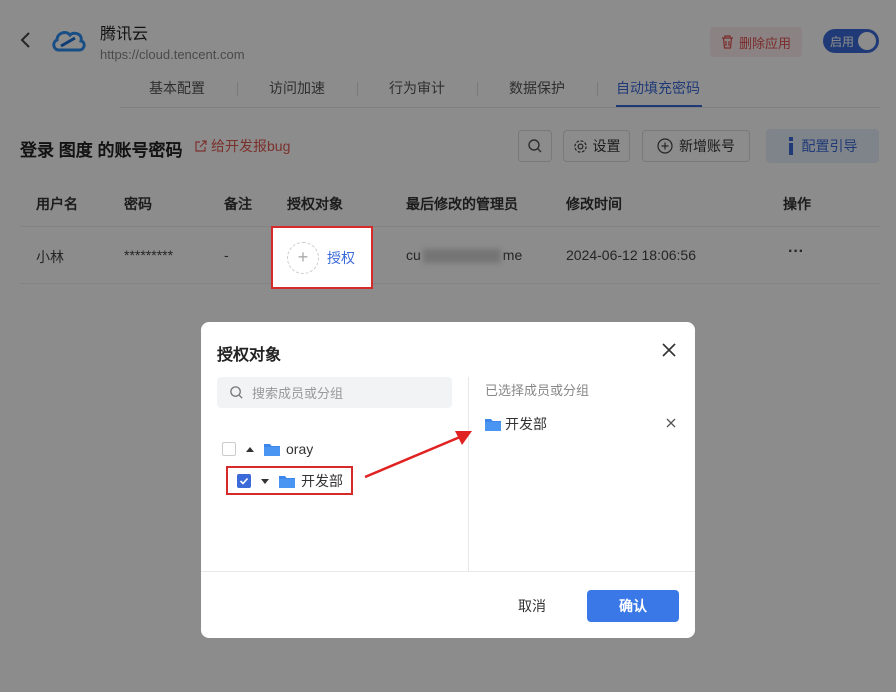  I want to click on tree-node-oray: oray, so click(267, 449).